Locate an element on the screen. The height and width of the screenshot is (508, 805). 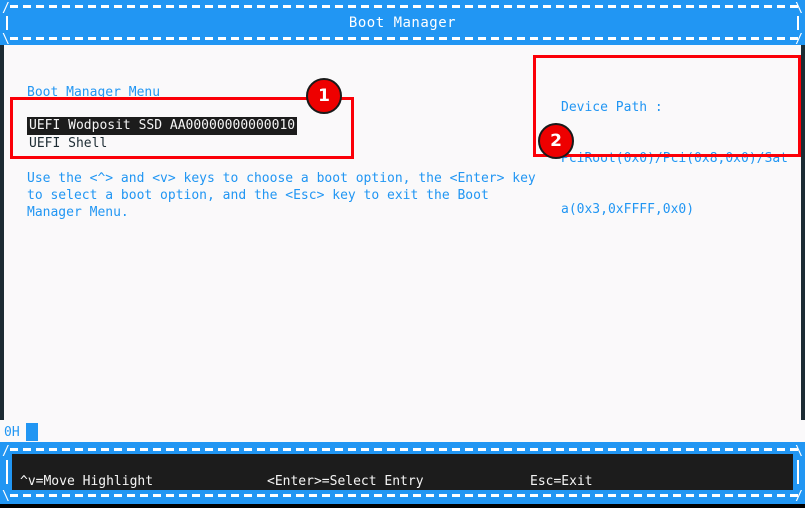
title-border-bottom is located at coordinates (404, 38).